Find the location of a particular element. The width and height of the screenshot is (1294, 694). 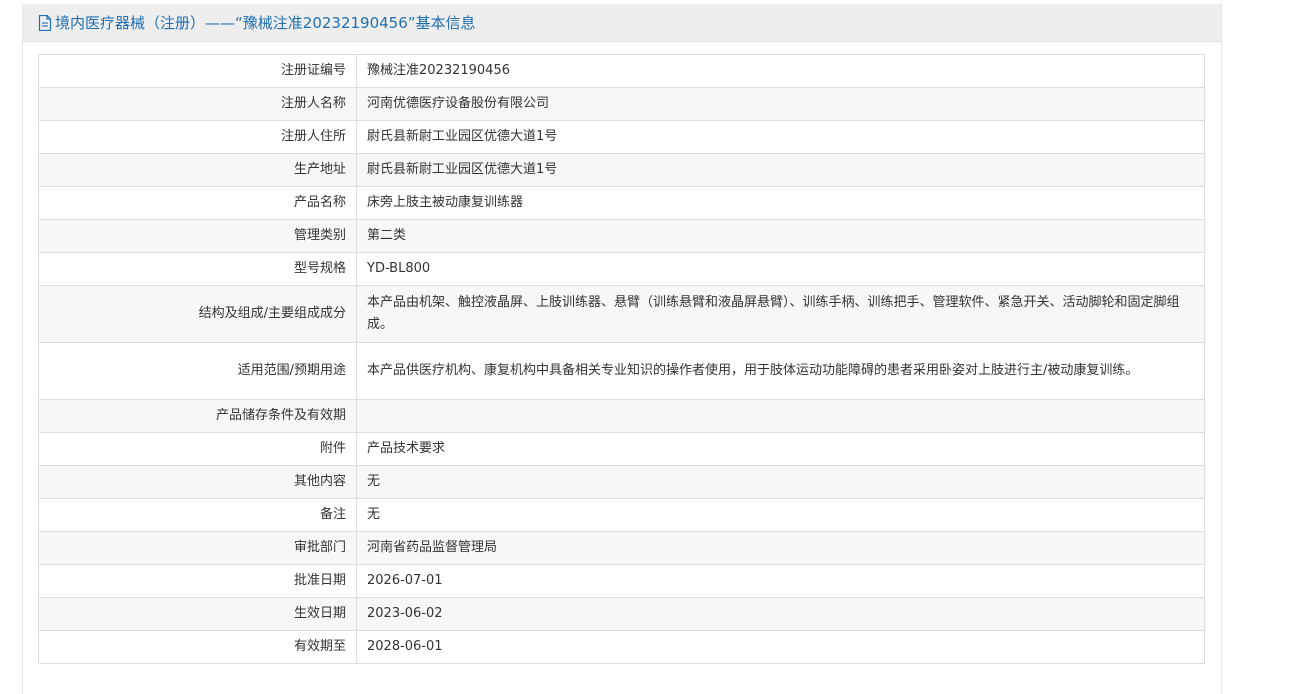

table-row: 批准日期 2026-07-01 is located at coordinates (621, 581).